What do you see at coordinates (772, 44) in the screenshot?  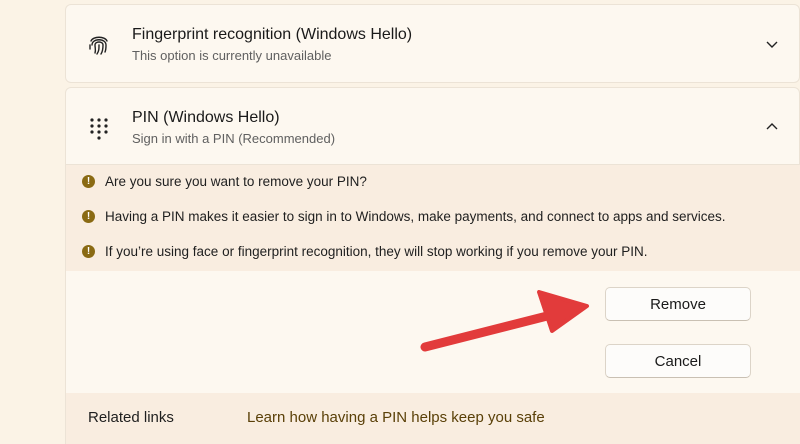 I see `chevron-down-icon` at bounding box center [772, 44].